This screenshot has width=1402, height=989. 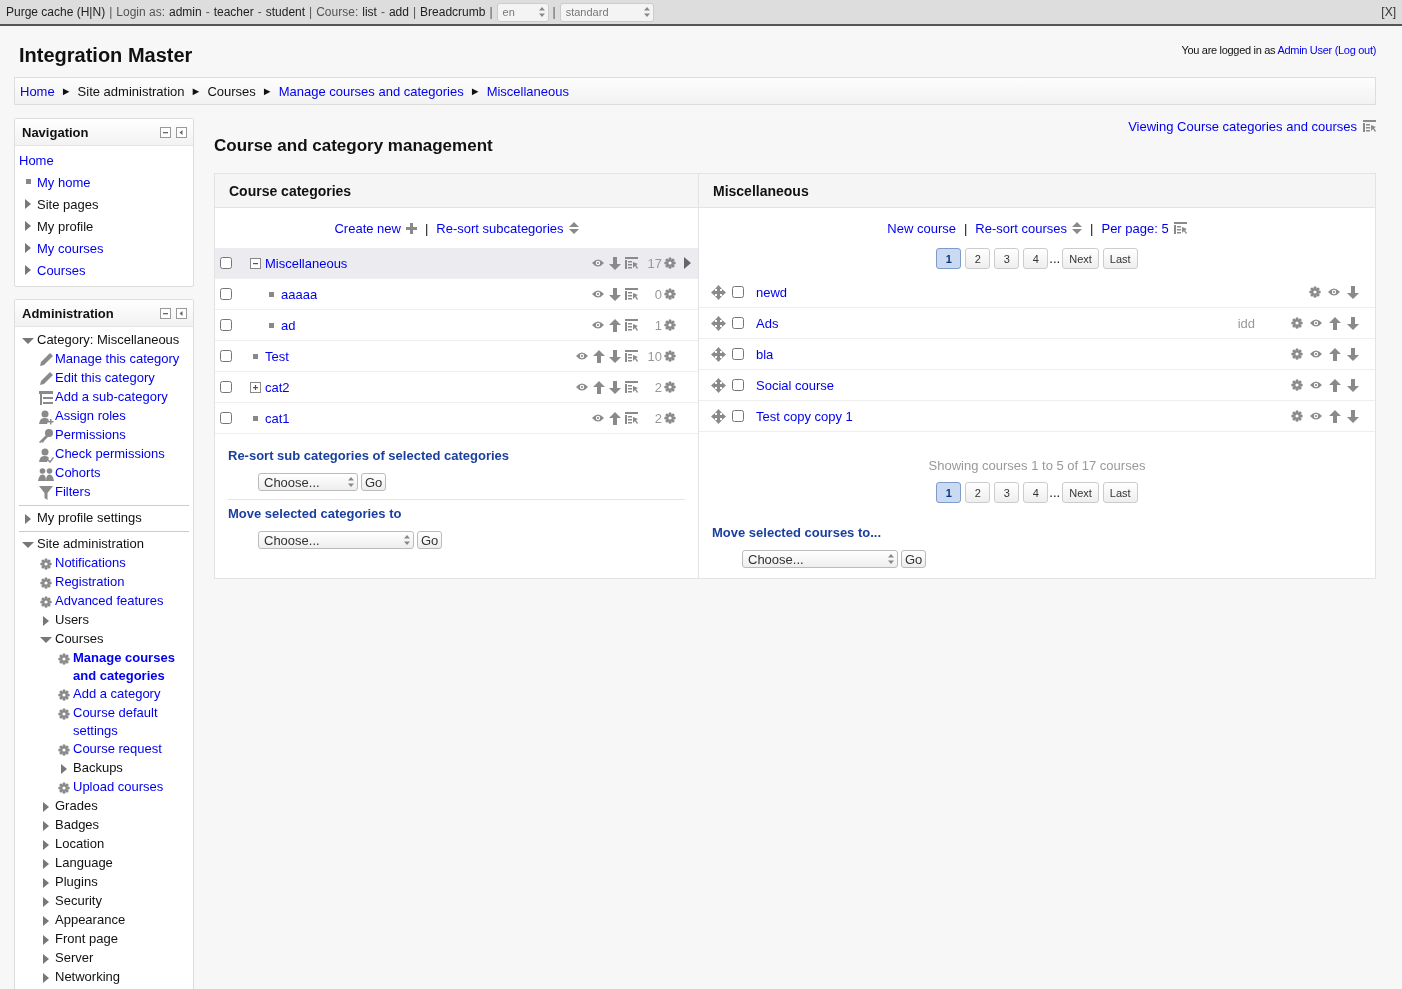 What do you see at coordinates (88, 977) in the screenshot?
I see `tree-branch: Networking` at bounding box center [88, 977].